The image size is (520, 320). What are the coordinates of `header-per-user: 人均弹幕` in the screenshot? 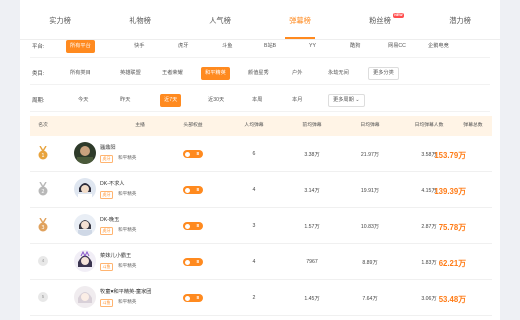 It's located at (254, 125).